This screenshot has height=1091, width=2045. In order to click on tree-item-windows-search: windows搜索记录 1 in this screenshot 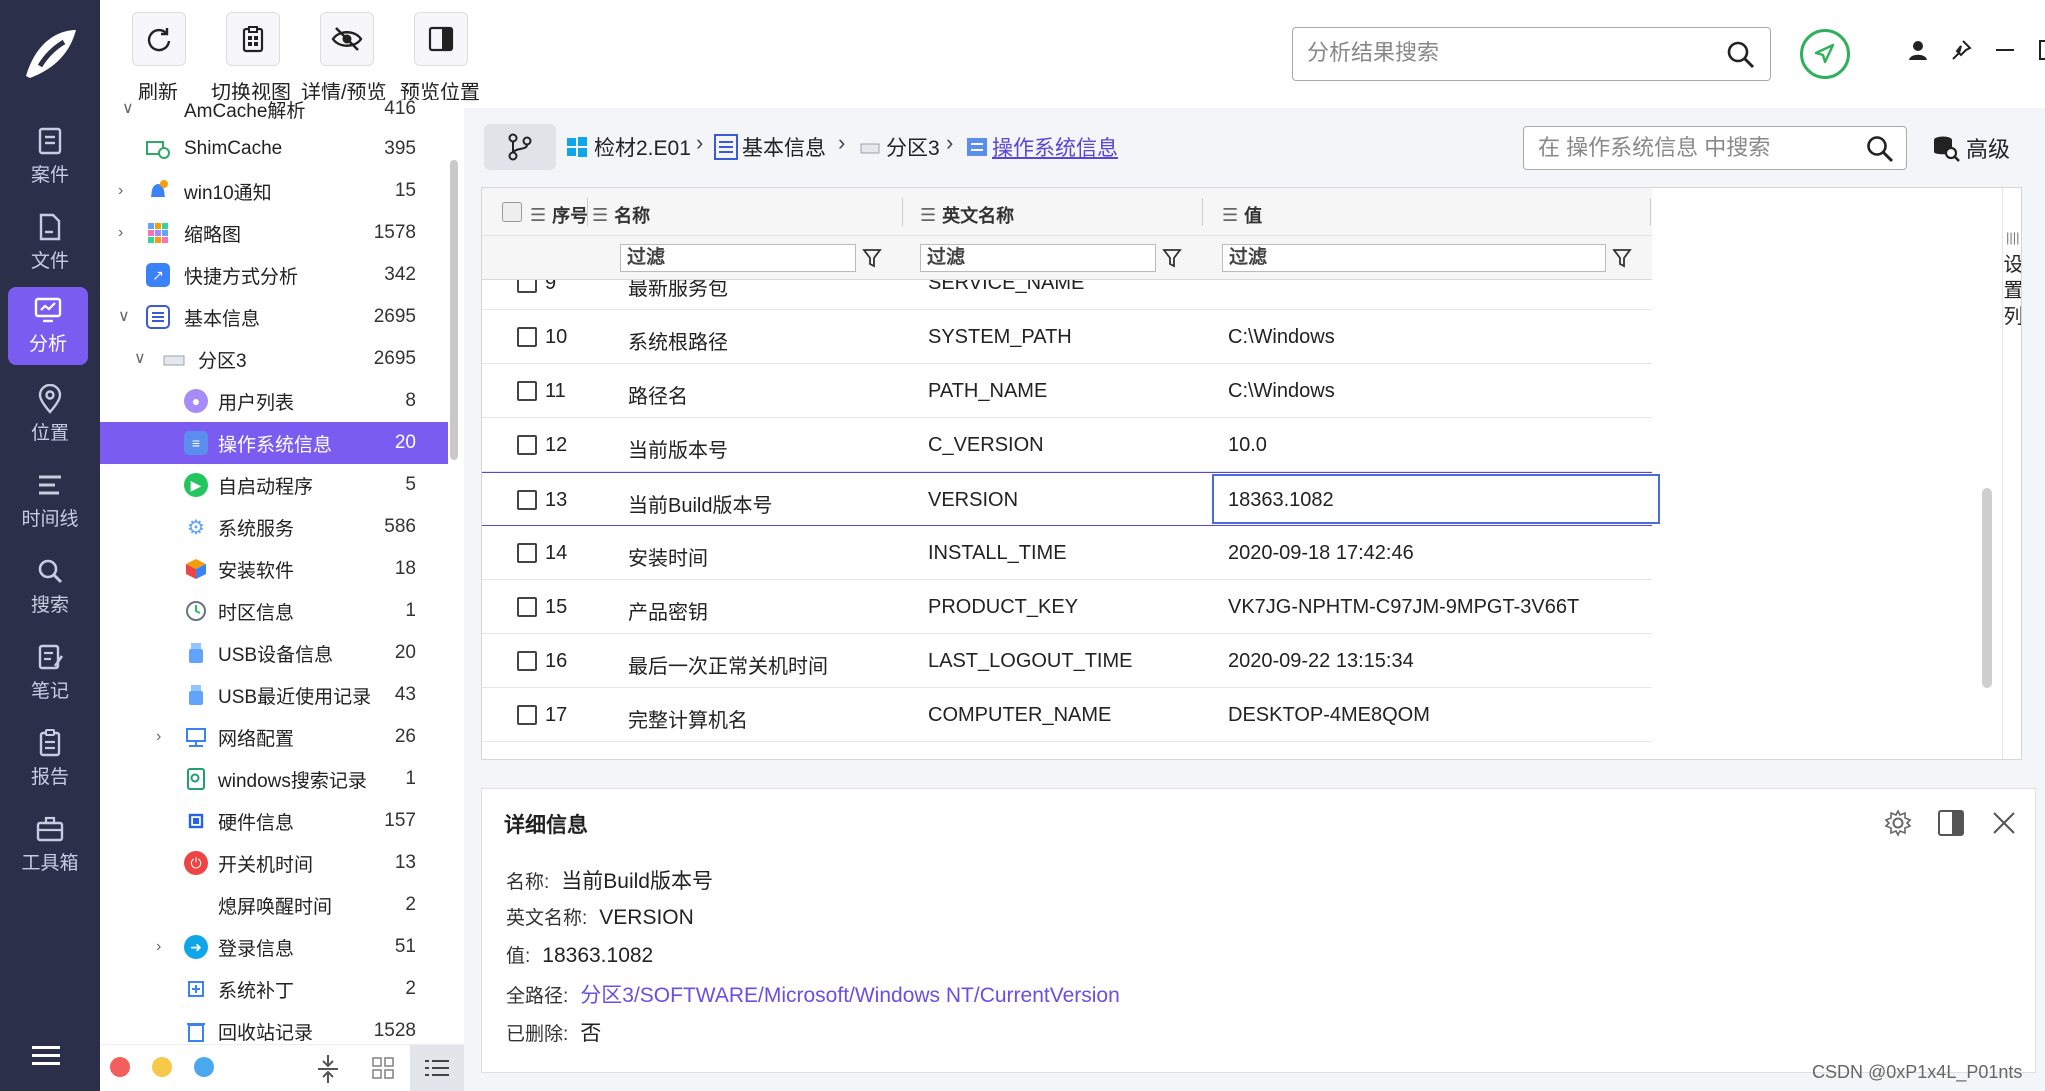, I will do `click(274, 779)`.